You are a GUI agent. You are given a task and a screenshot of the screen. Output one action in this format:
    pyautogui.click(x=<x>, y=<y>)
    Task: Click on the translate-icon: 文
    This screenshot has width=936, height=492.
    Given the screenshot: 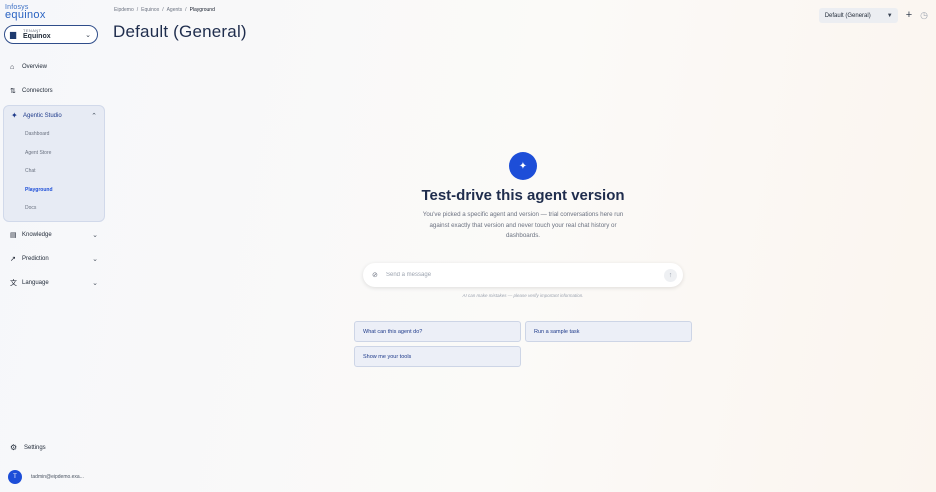 What is the action you would take?
    pyautogui.click(x=13, y=283)
    